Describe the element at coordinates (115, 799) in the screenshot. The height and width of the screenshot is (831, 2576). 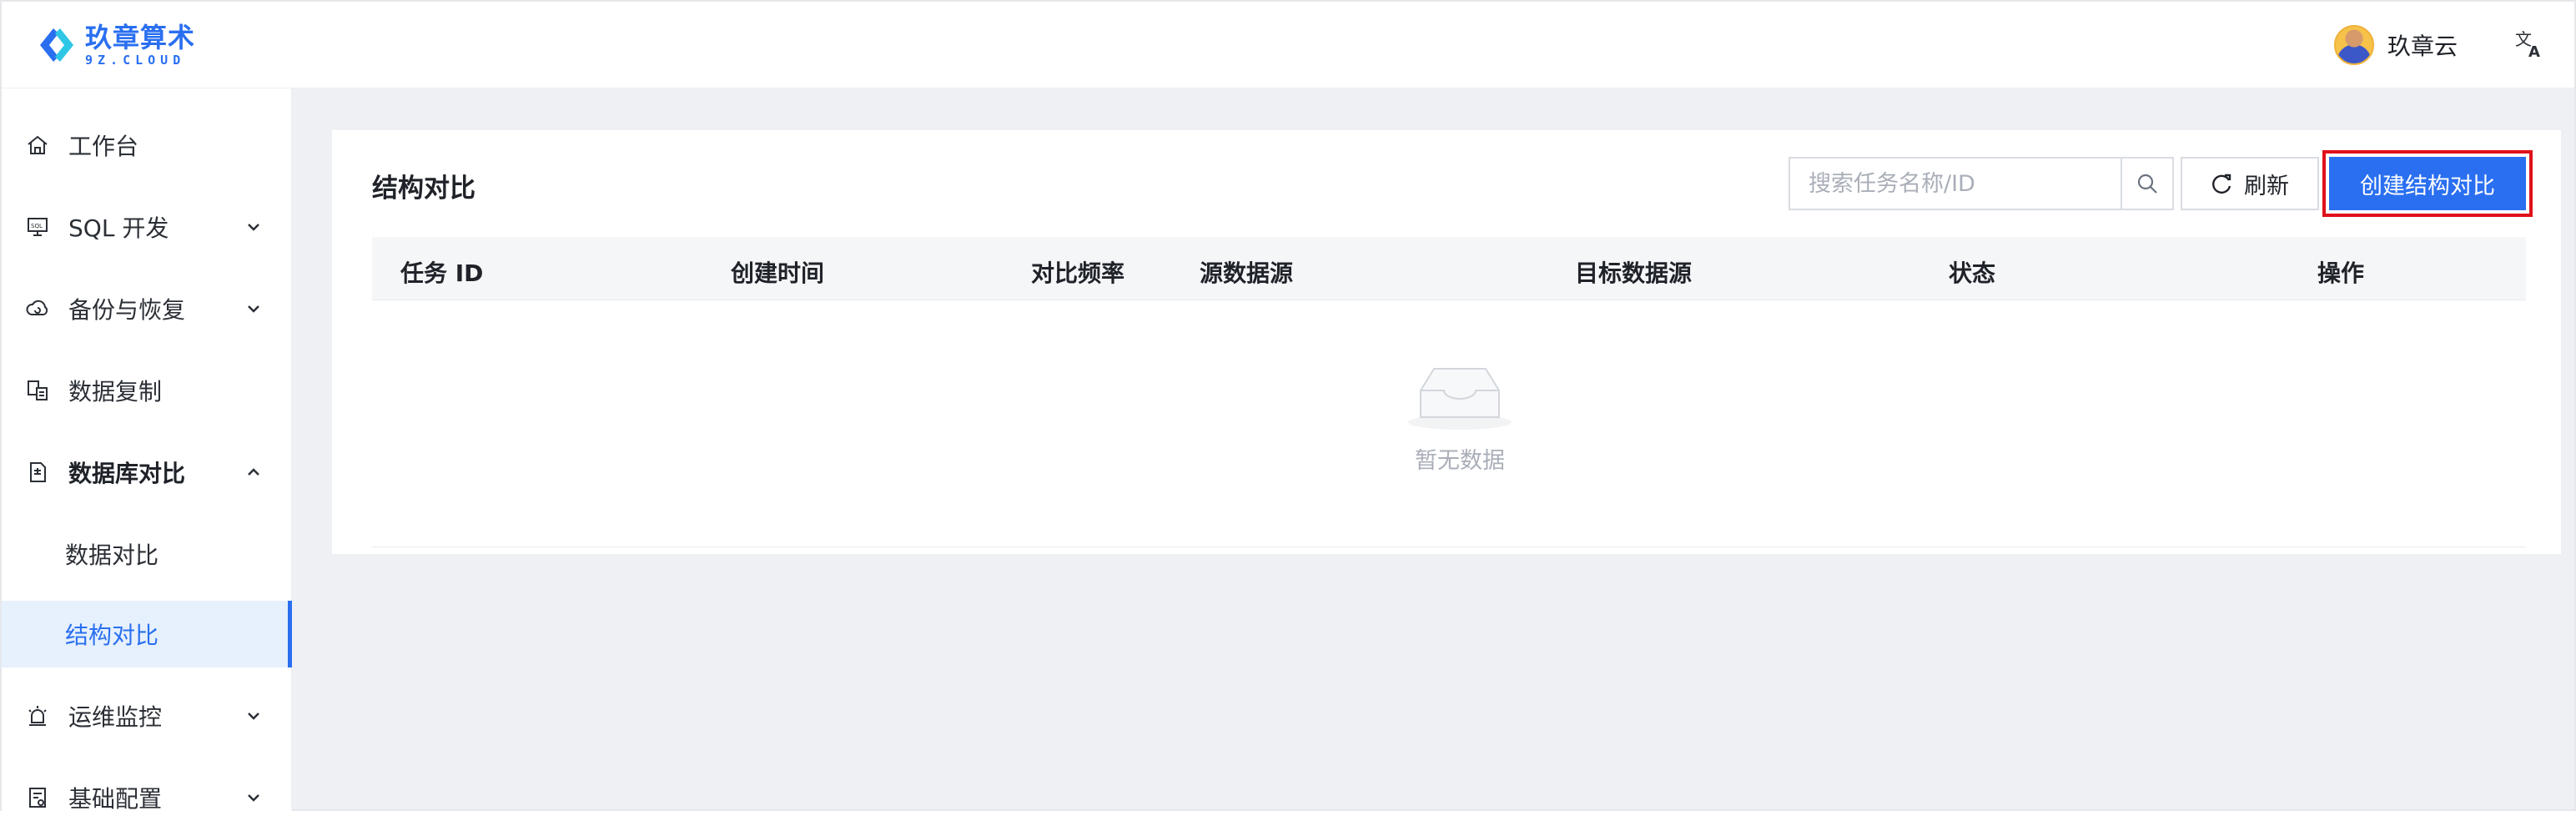
I see `sidebar-item-label: 基础配置` at that location.